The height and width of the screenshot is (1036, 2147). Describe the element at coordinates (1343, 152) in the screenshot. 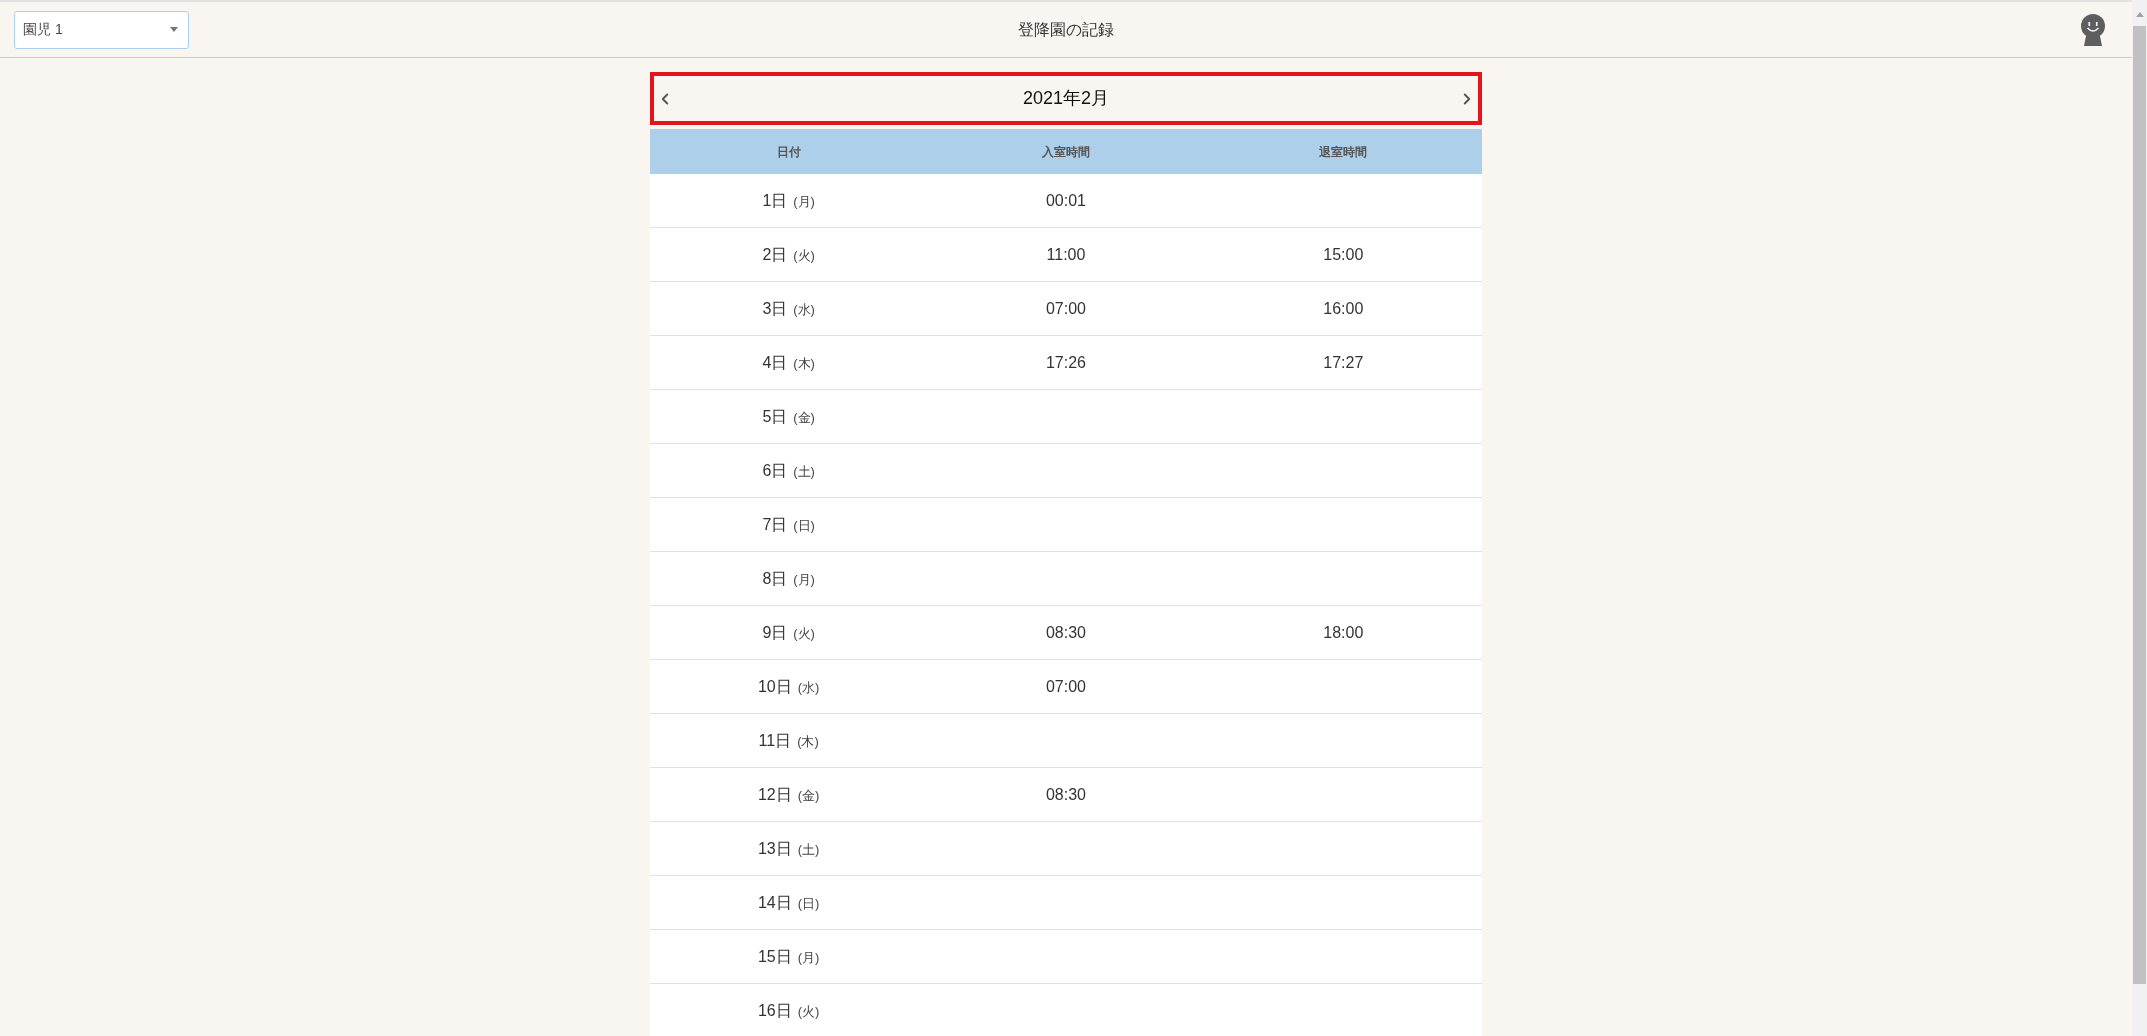

I see `column-header: 退室時間` at that location.